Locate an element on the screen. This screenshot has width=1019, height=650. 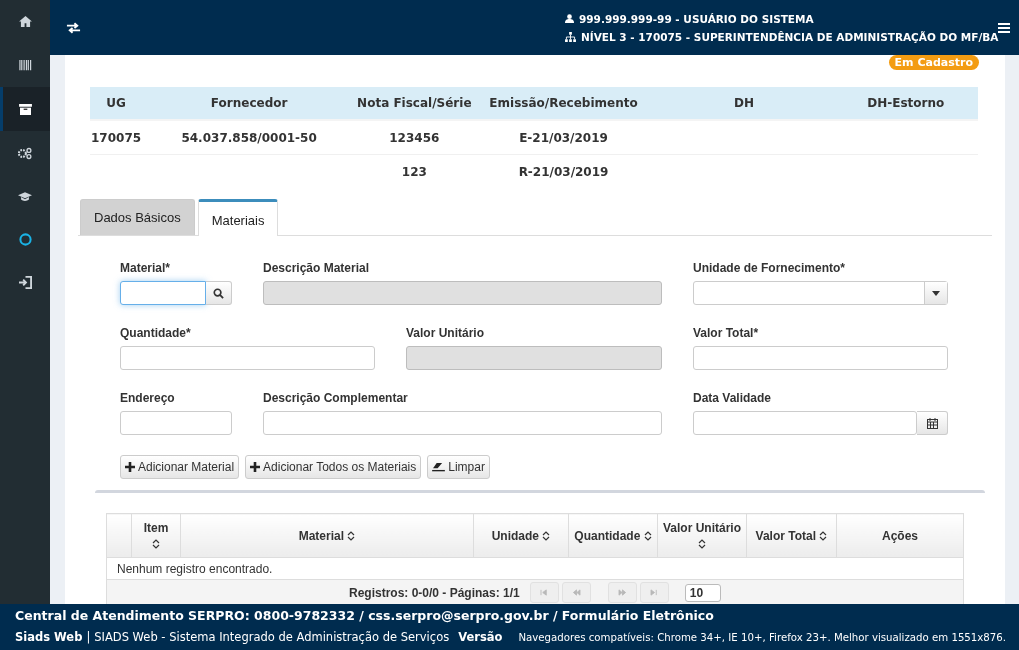
calendar-button is located at coordinates (932, 423).